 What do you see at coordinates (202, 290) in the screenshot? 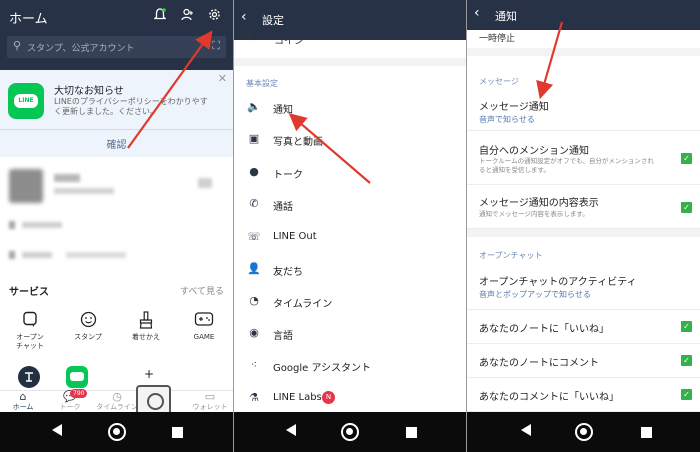
I see `see-all-link: すべて見る` at bounding box center [202, 290].